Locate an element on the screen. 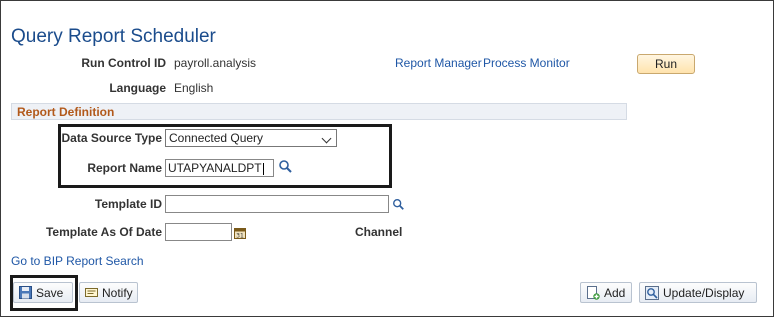  report-name-label: Report Name is located at coordinates (124, 168).